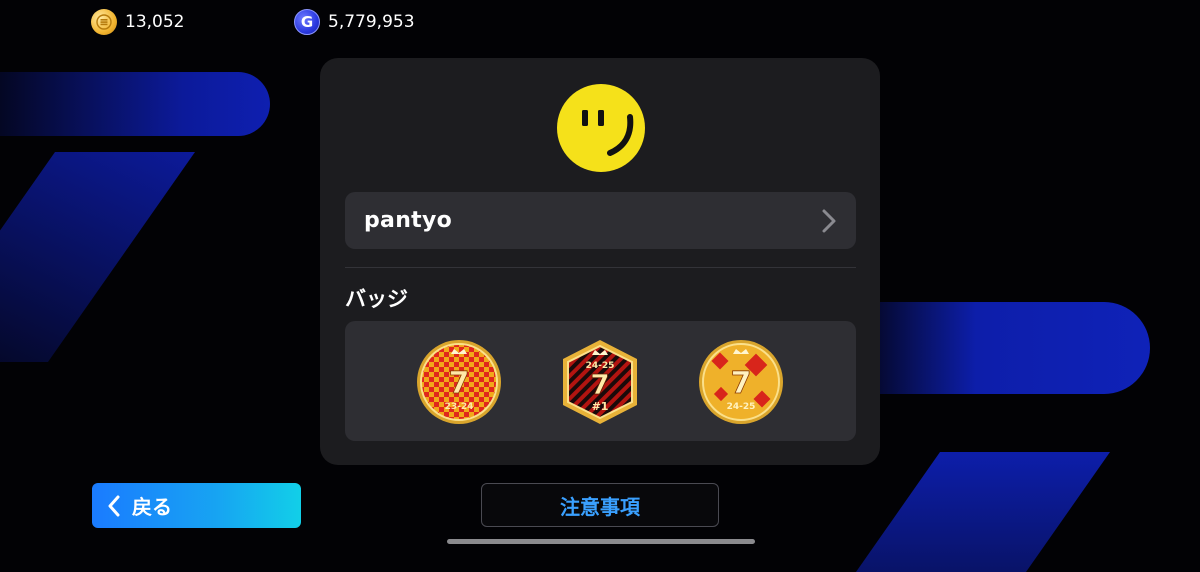 The height and width of the screenshot is (572, 1200). Describe the element at coordinates (155, 22) in the screenshot. I see `coin-balance-value: 13,052` at that location.